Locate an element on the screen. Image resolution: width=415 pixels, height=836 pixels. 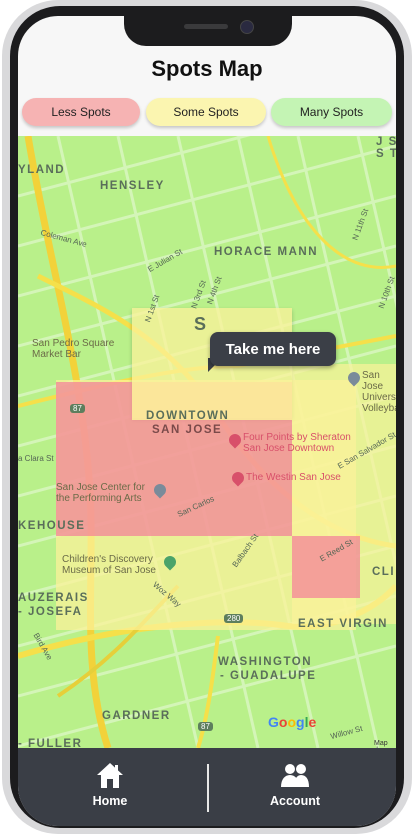
page-title: Spots Map is located at coordinates (207, 68).